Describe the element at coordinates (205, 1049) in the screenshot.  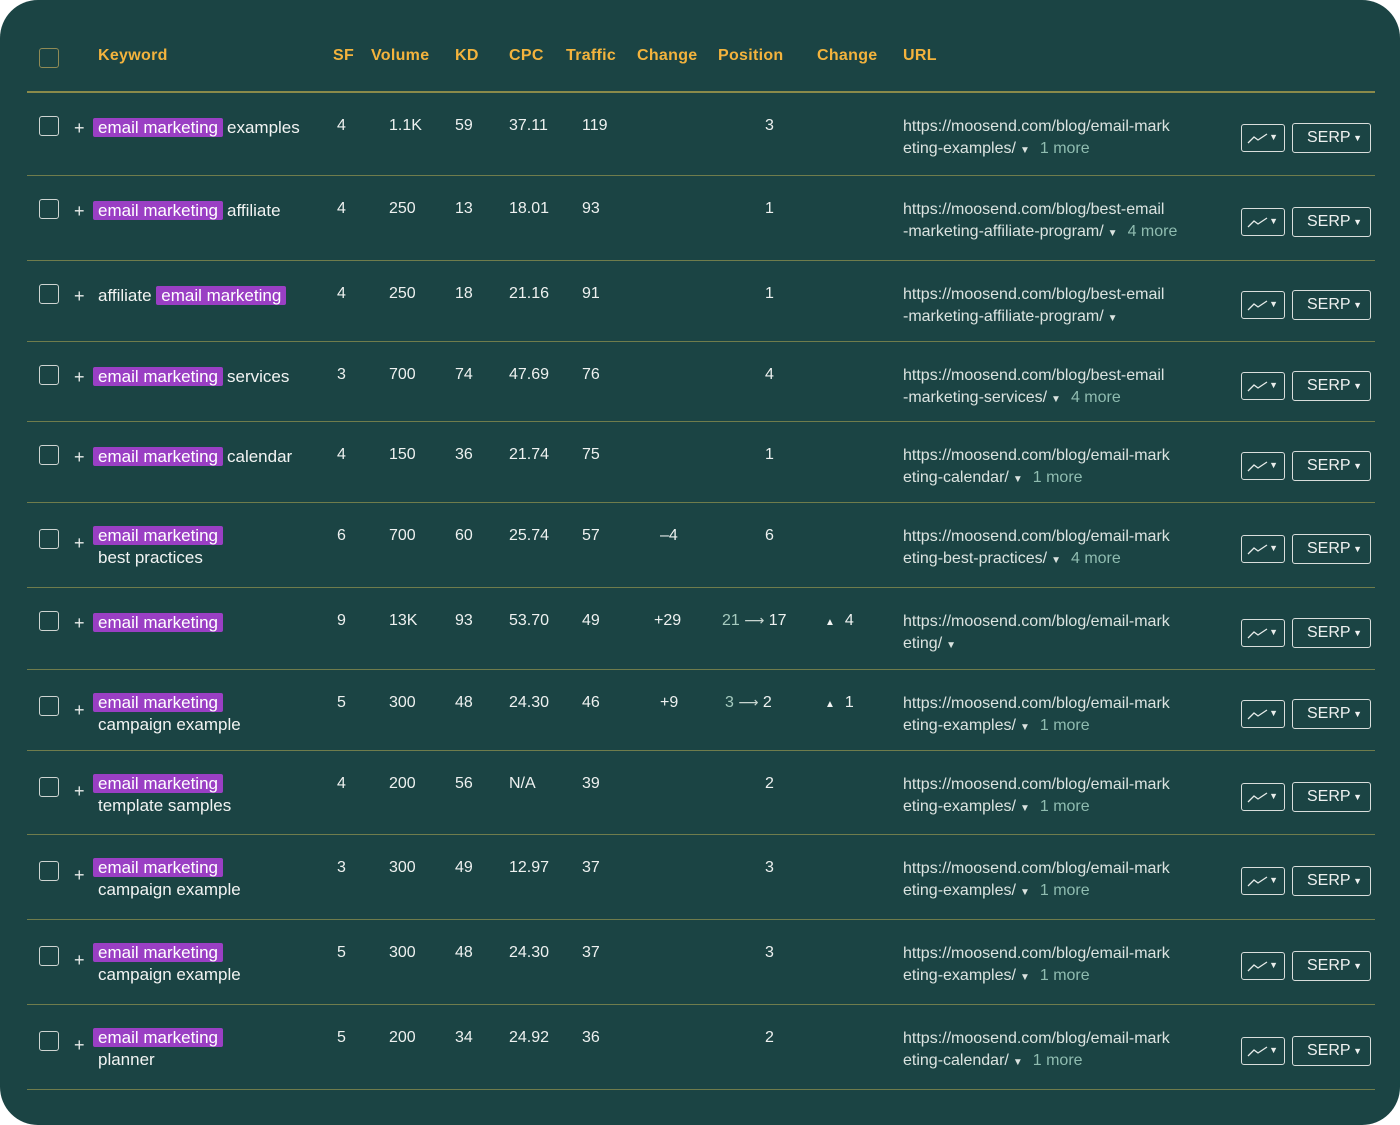
I see `keyword-cell: email marketing planner` at that location.